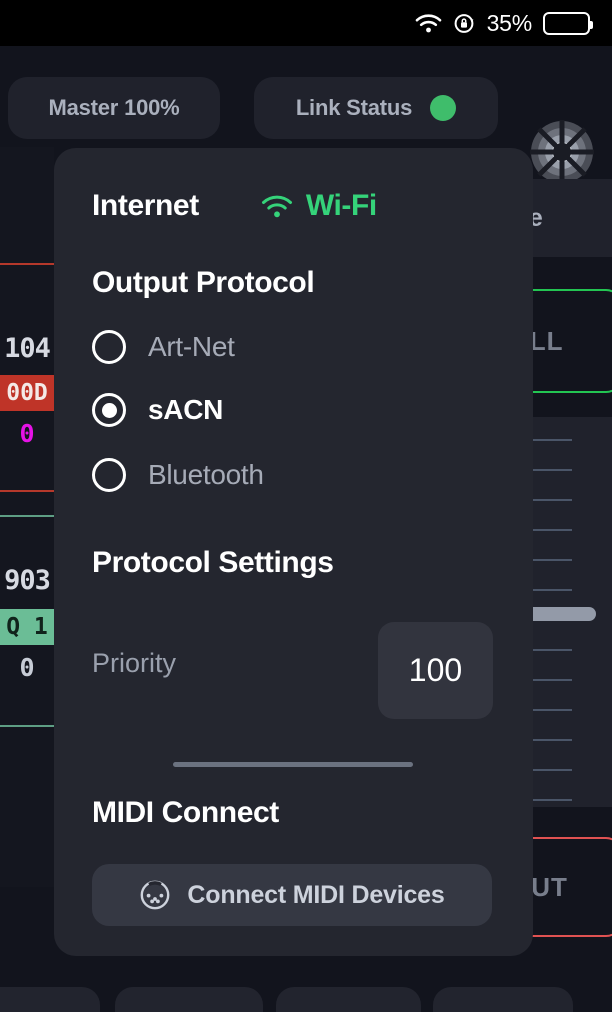  I want to click on radio-option-sacn: sACN, so click(157, 410).